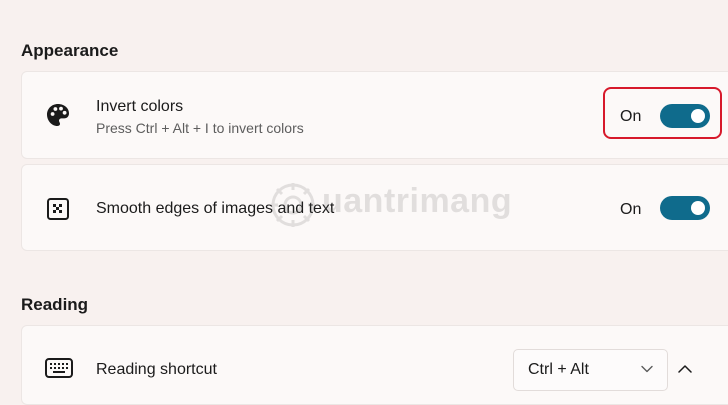  Describe the element at coordinates (140, 106) in the screenshot. I see `invert-colors-label: Invert colors` at that location.